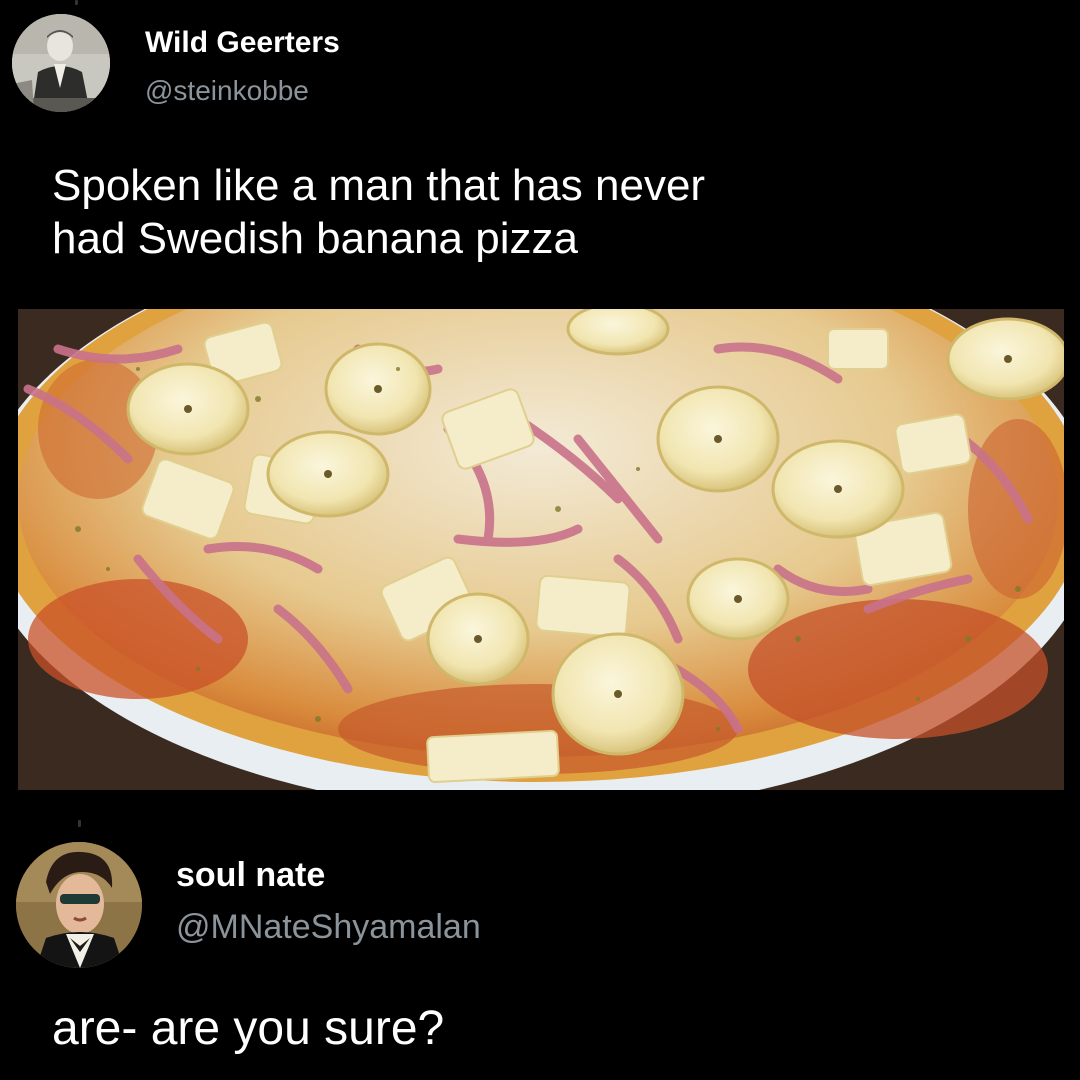  I want to click on vintage-portrait-image, so click(61, 63).